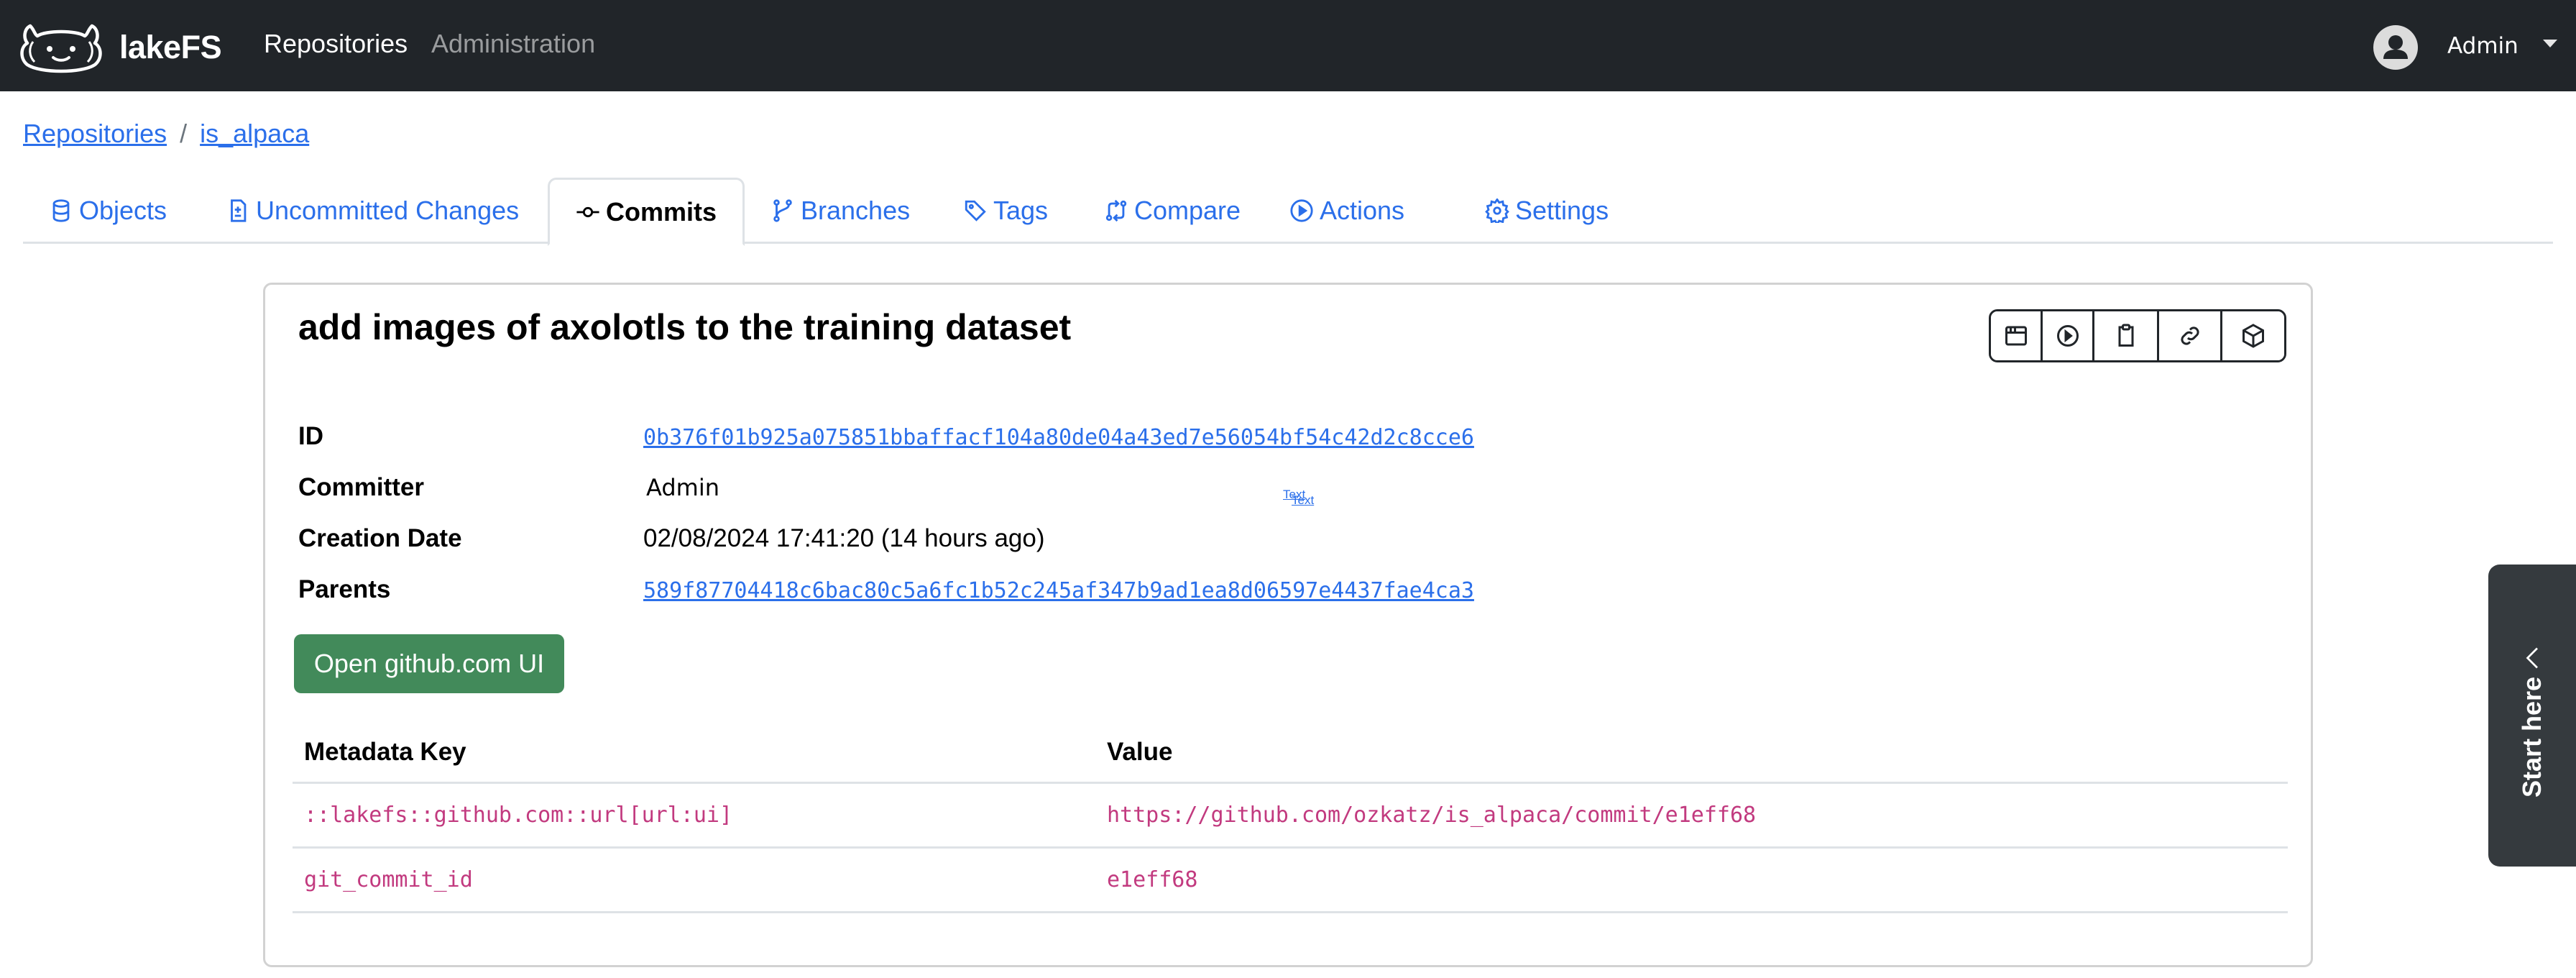  What do you see at coordinates (61, 48) in the screenshot?
I see `lakefs-axolotl-logo-icon` at bounding box center [61, 48].